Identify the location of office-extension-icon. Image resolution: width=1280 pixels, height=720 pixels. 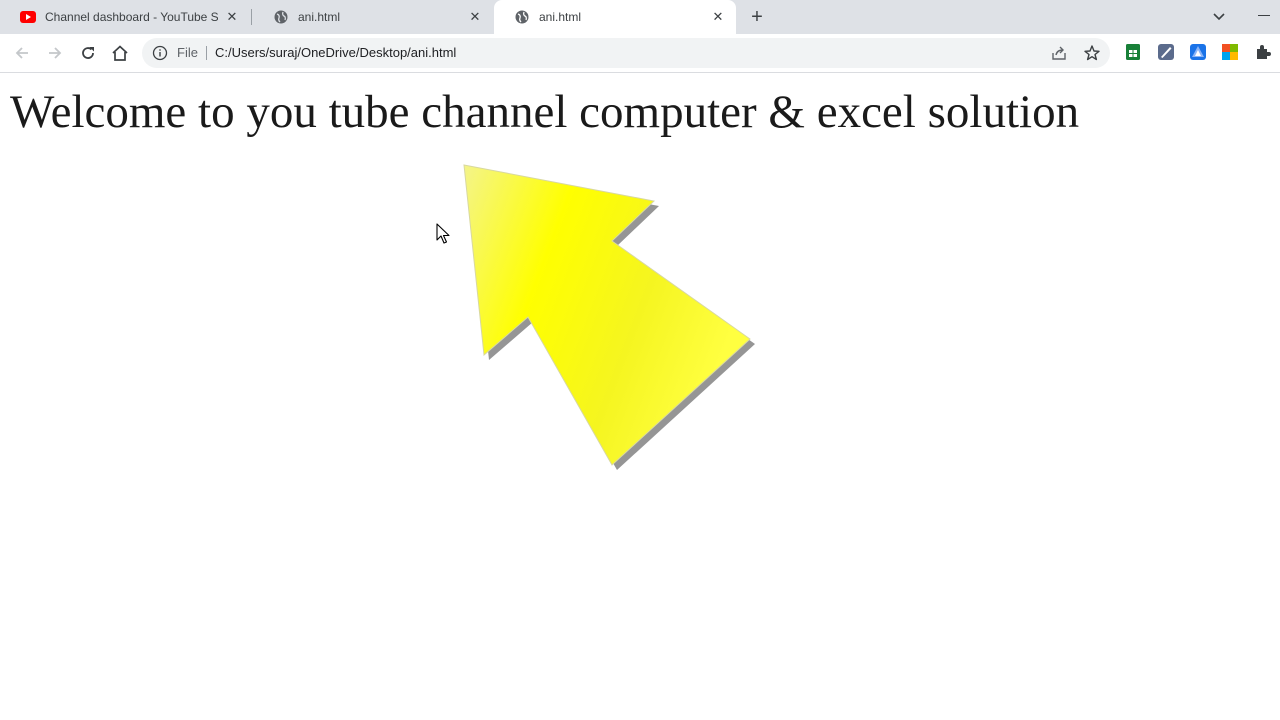
(1230, 52).